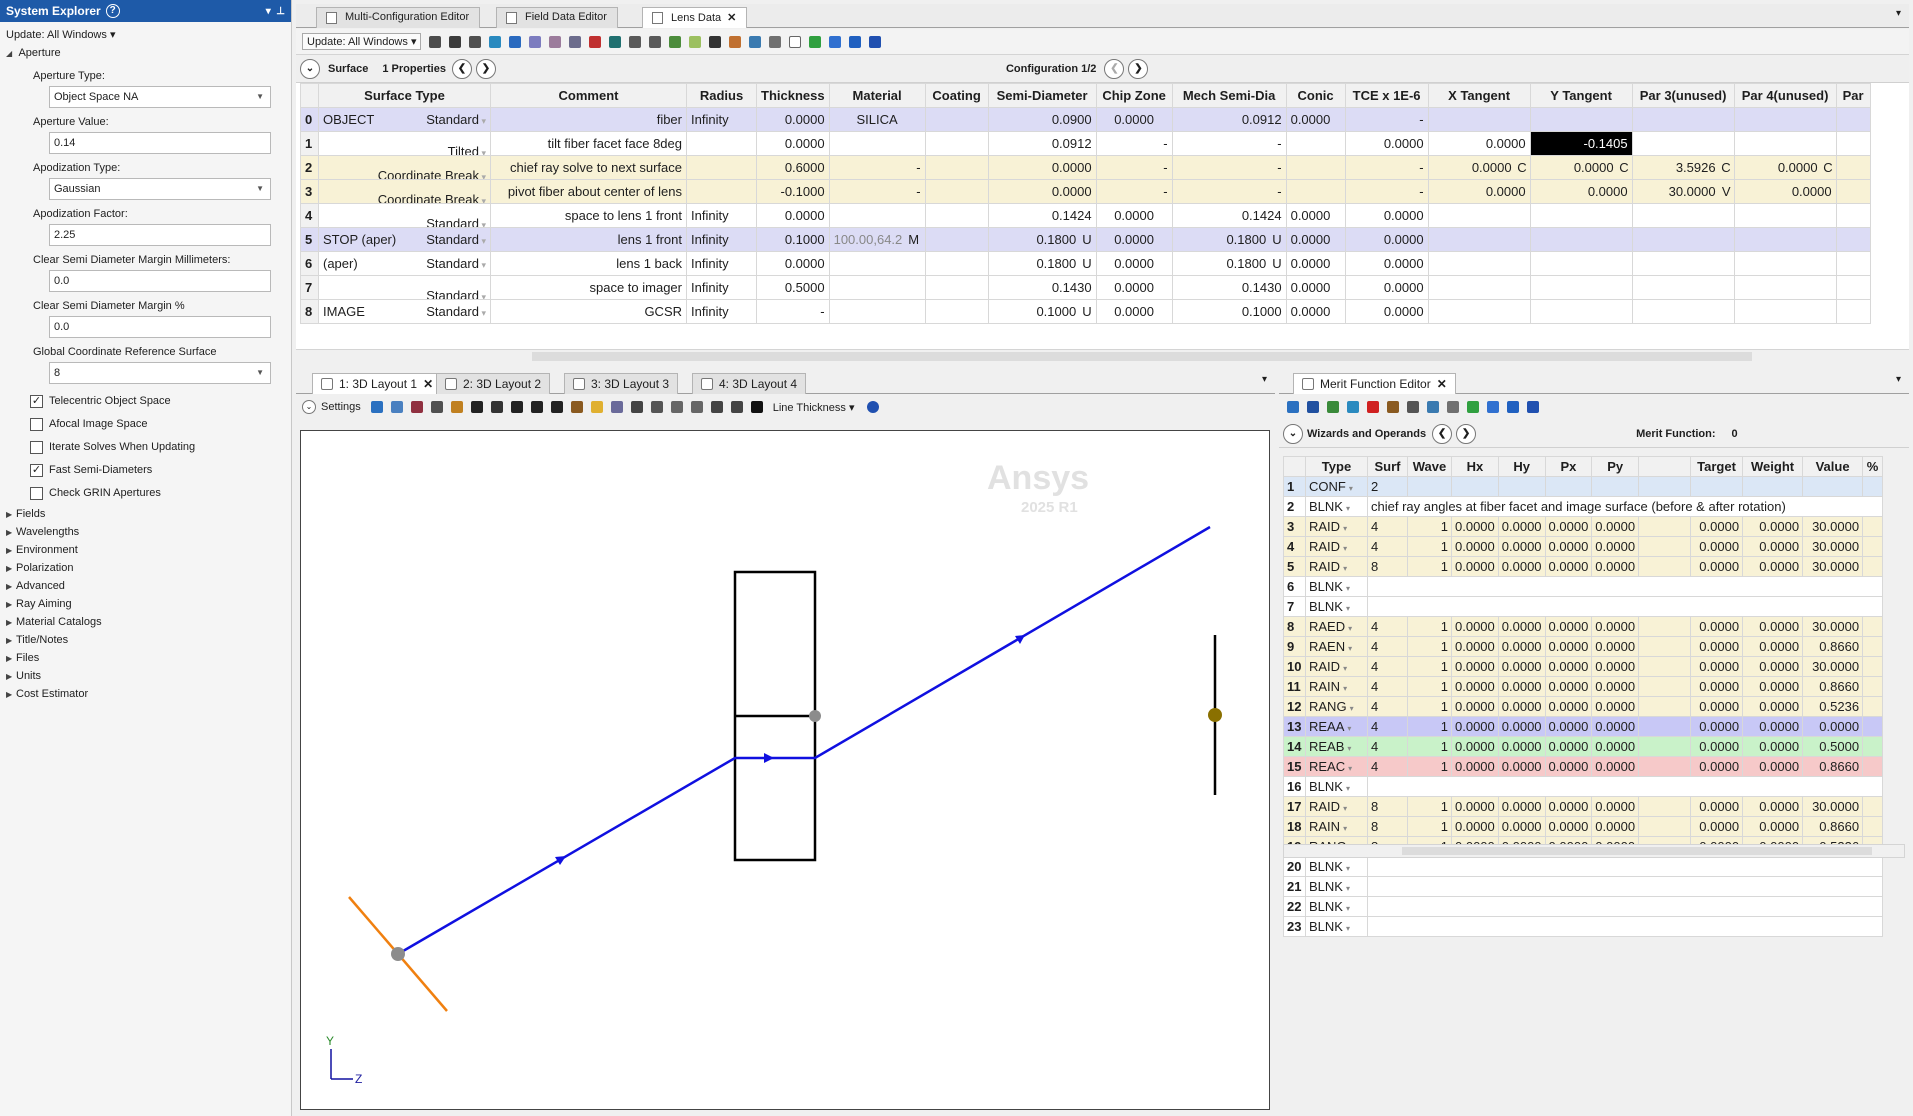 The width and height of the screenshot is (1913, 1116). What do you see at coordinates (1898, 379) in the screenshot?
I see `window-menu-icon: ▾` at bounding box center [1898, 379].